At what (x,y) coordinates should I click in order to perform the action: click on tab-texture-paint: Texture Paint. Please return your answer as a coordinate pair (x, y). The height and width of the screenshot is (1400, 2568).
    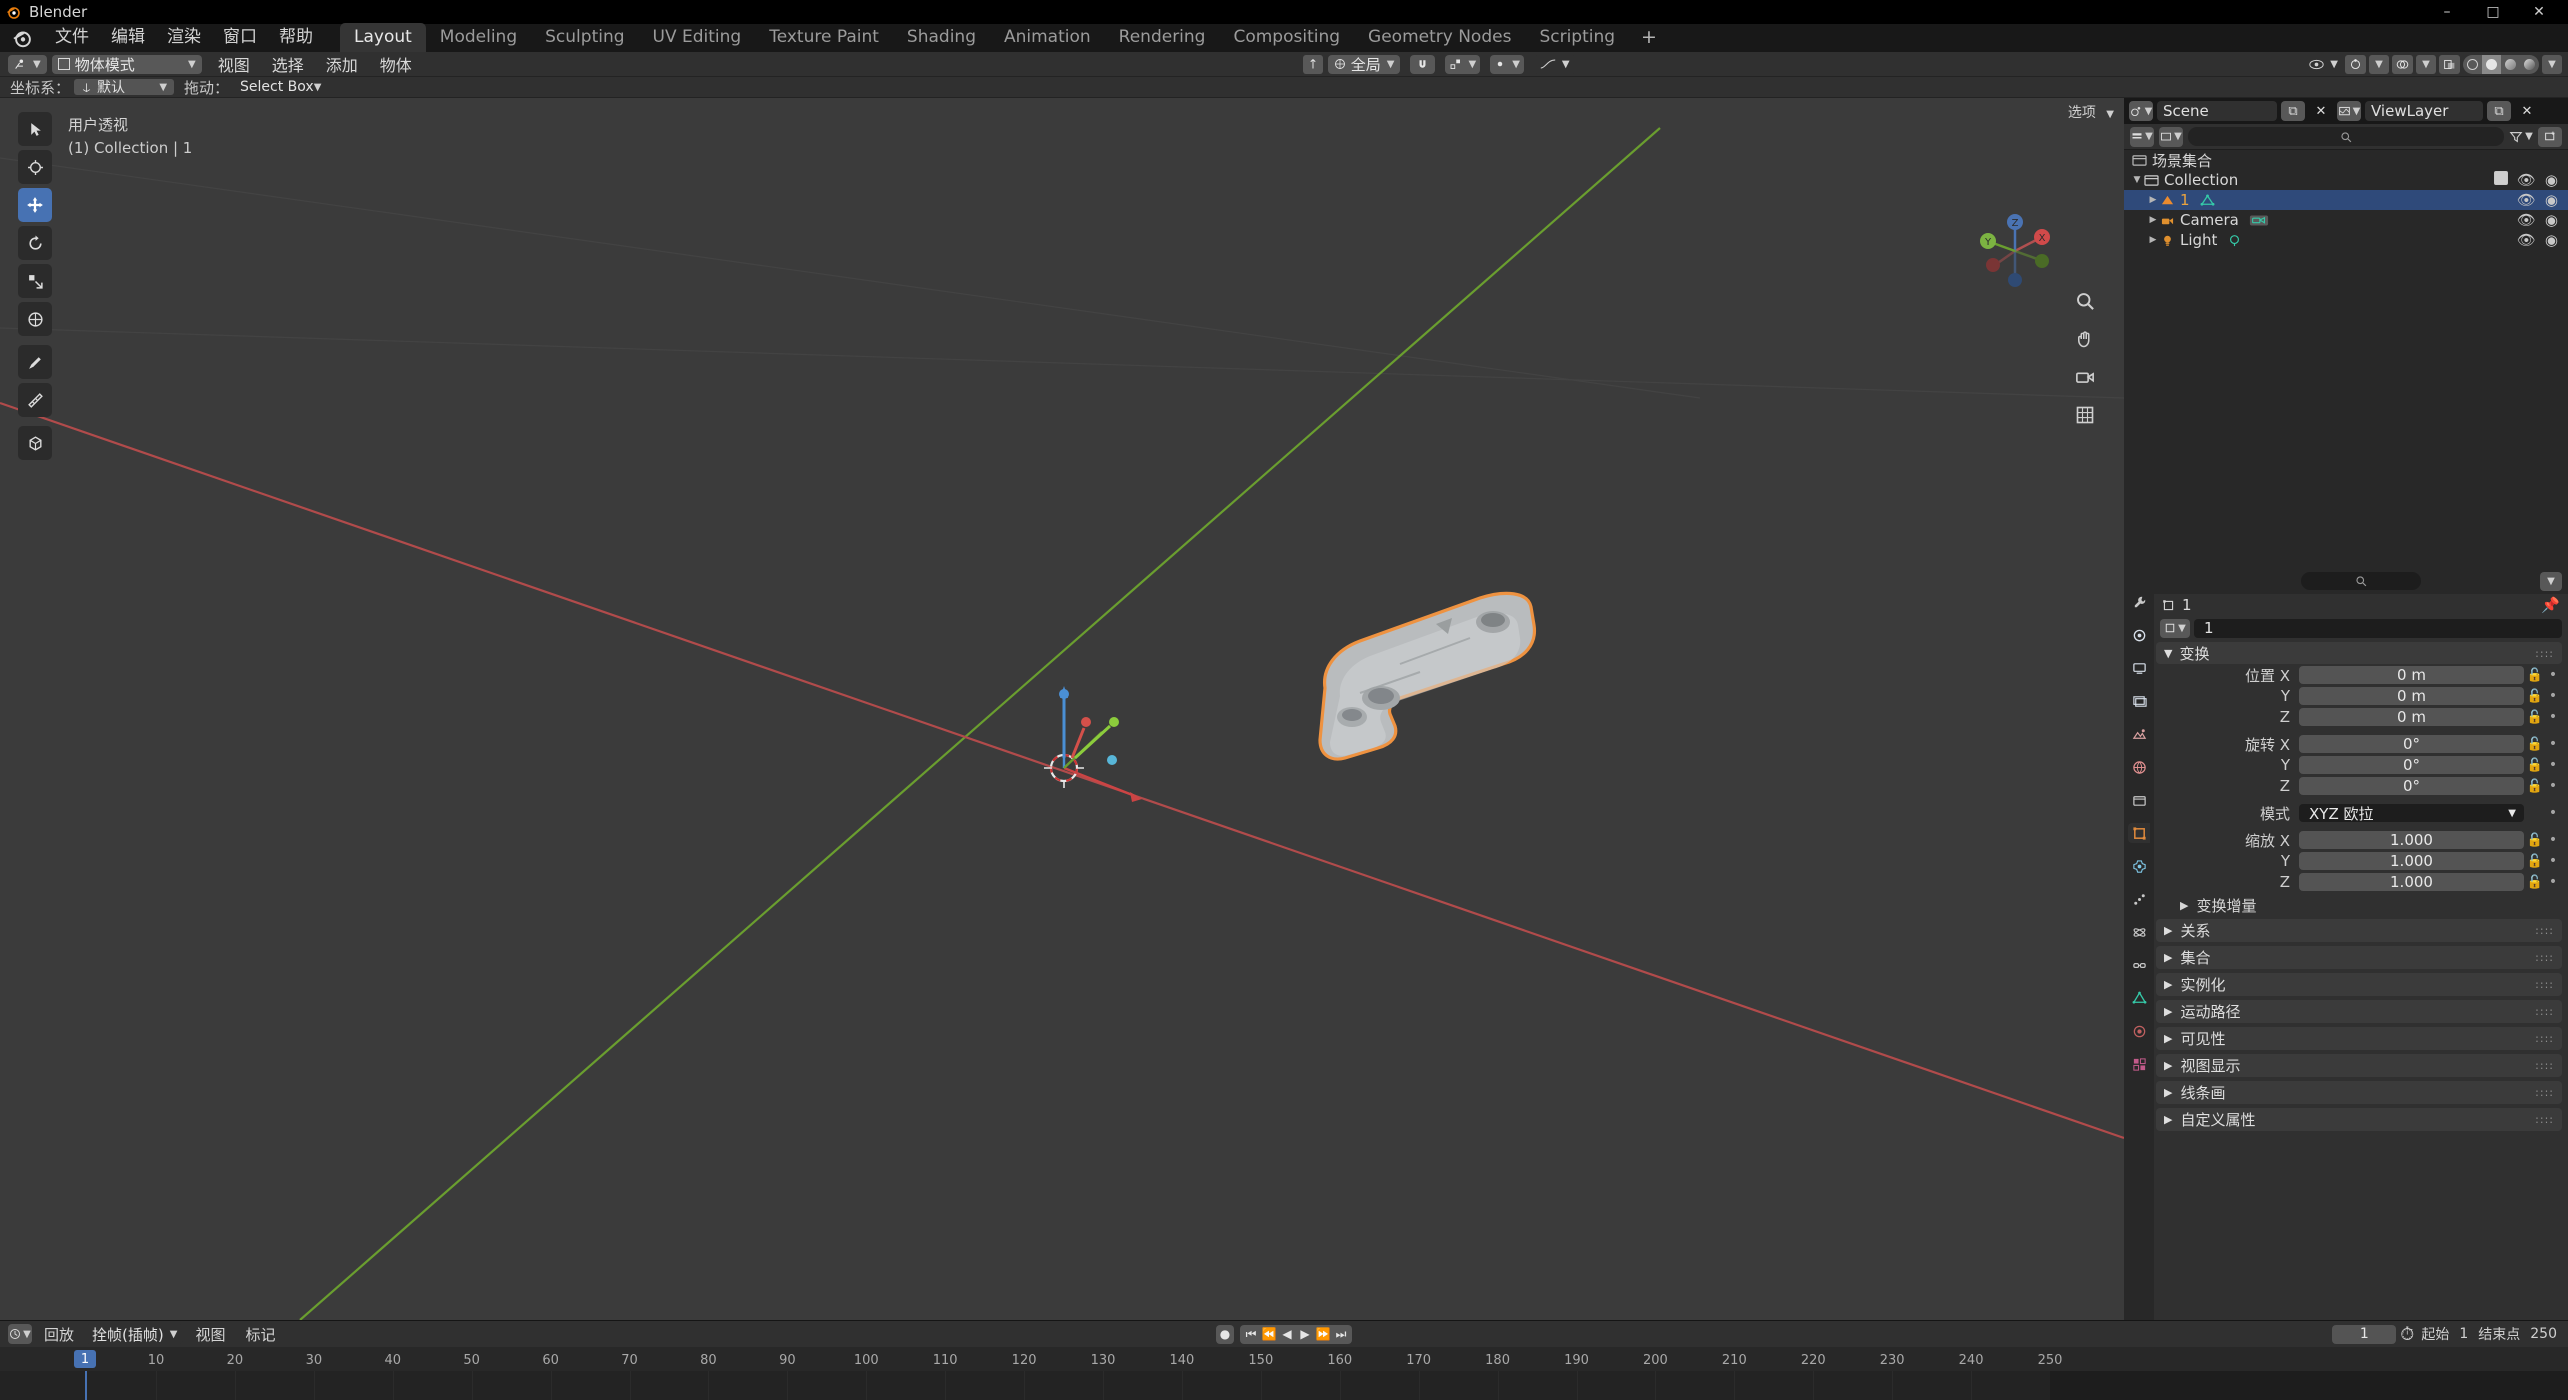
    Looking at the image, I should click on (824, 37).